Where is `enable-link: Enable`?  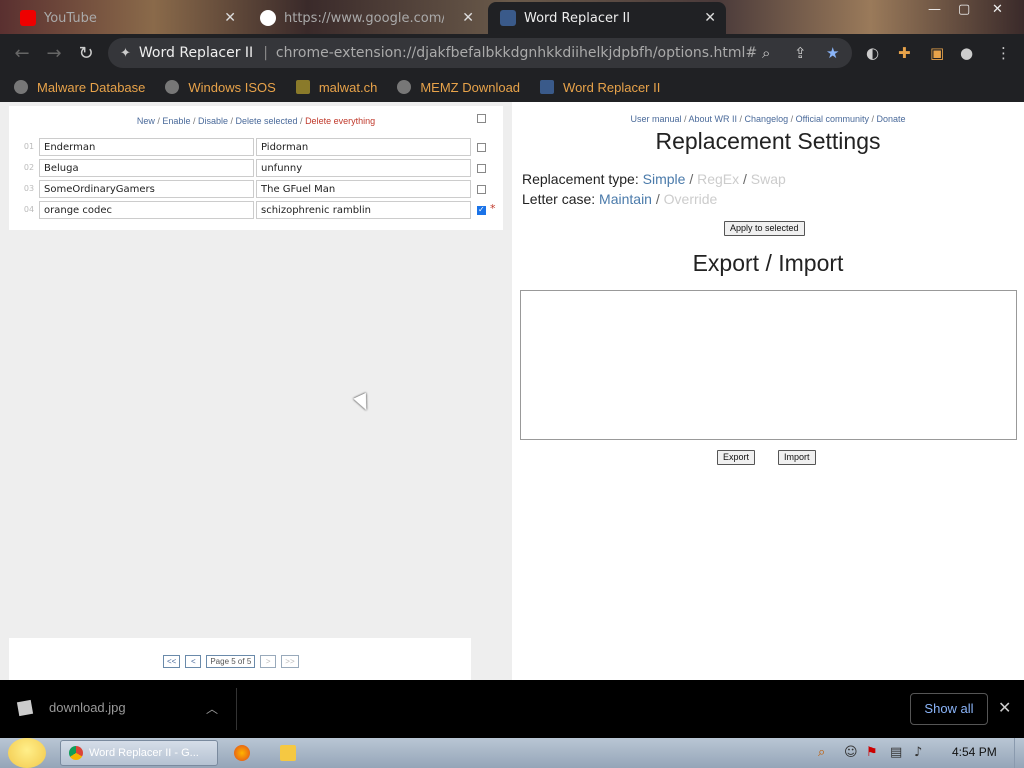 enable-link: Enable is located at coordinates (176, 121).